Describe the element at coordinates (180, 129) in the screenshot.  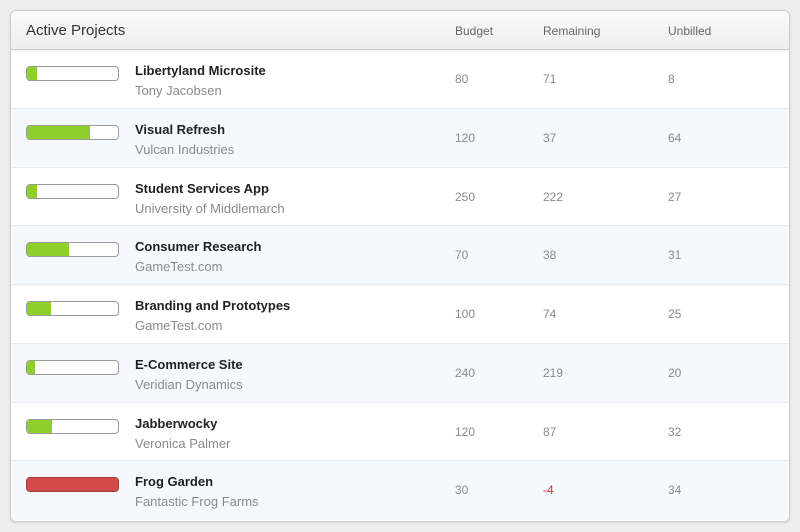
I see `project-name: Visual Refresh` at that location.